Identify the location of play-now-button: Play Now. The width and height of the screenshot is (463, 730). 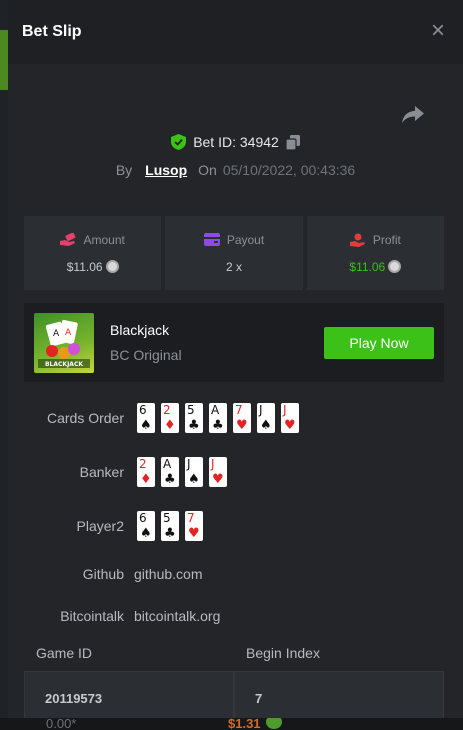
(379, 342).